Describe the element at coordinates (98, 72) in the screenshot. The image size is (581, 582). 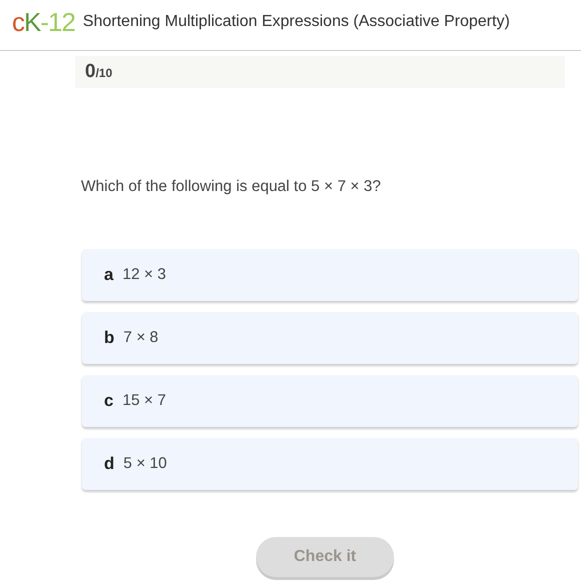
I see `score-text: 0/10` at that location.